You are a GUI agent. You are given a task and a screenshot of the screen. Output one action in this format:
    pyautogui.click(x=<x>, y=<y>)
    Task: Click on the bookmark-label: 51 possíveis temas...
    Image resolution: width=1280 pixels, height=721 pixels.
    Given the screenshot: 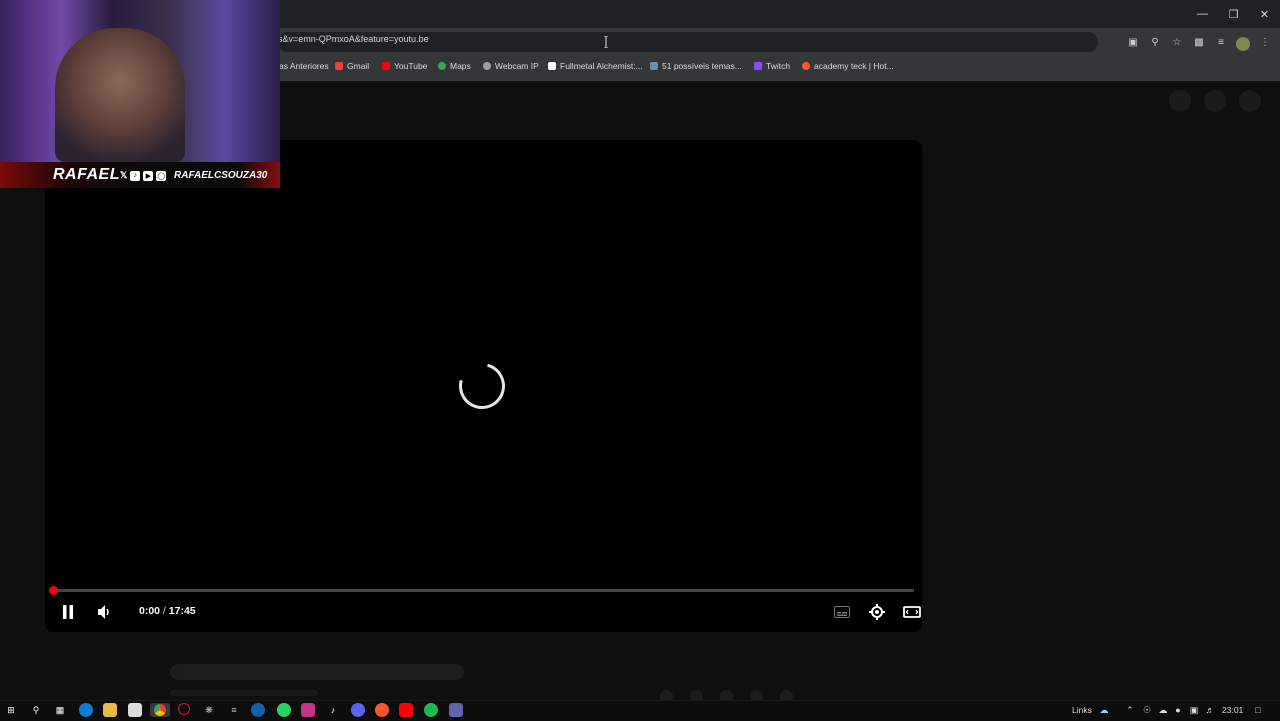 What is the action you would take?
    pyautogui.click(x=702, y=66)
    